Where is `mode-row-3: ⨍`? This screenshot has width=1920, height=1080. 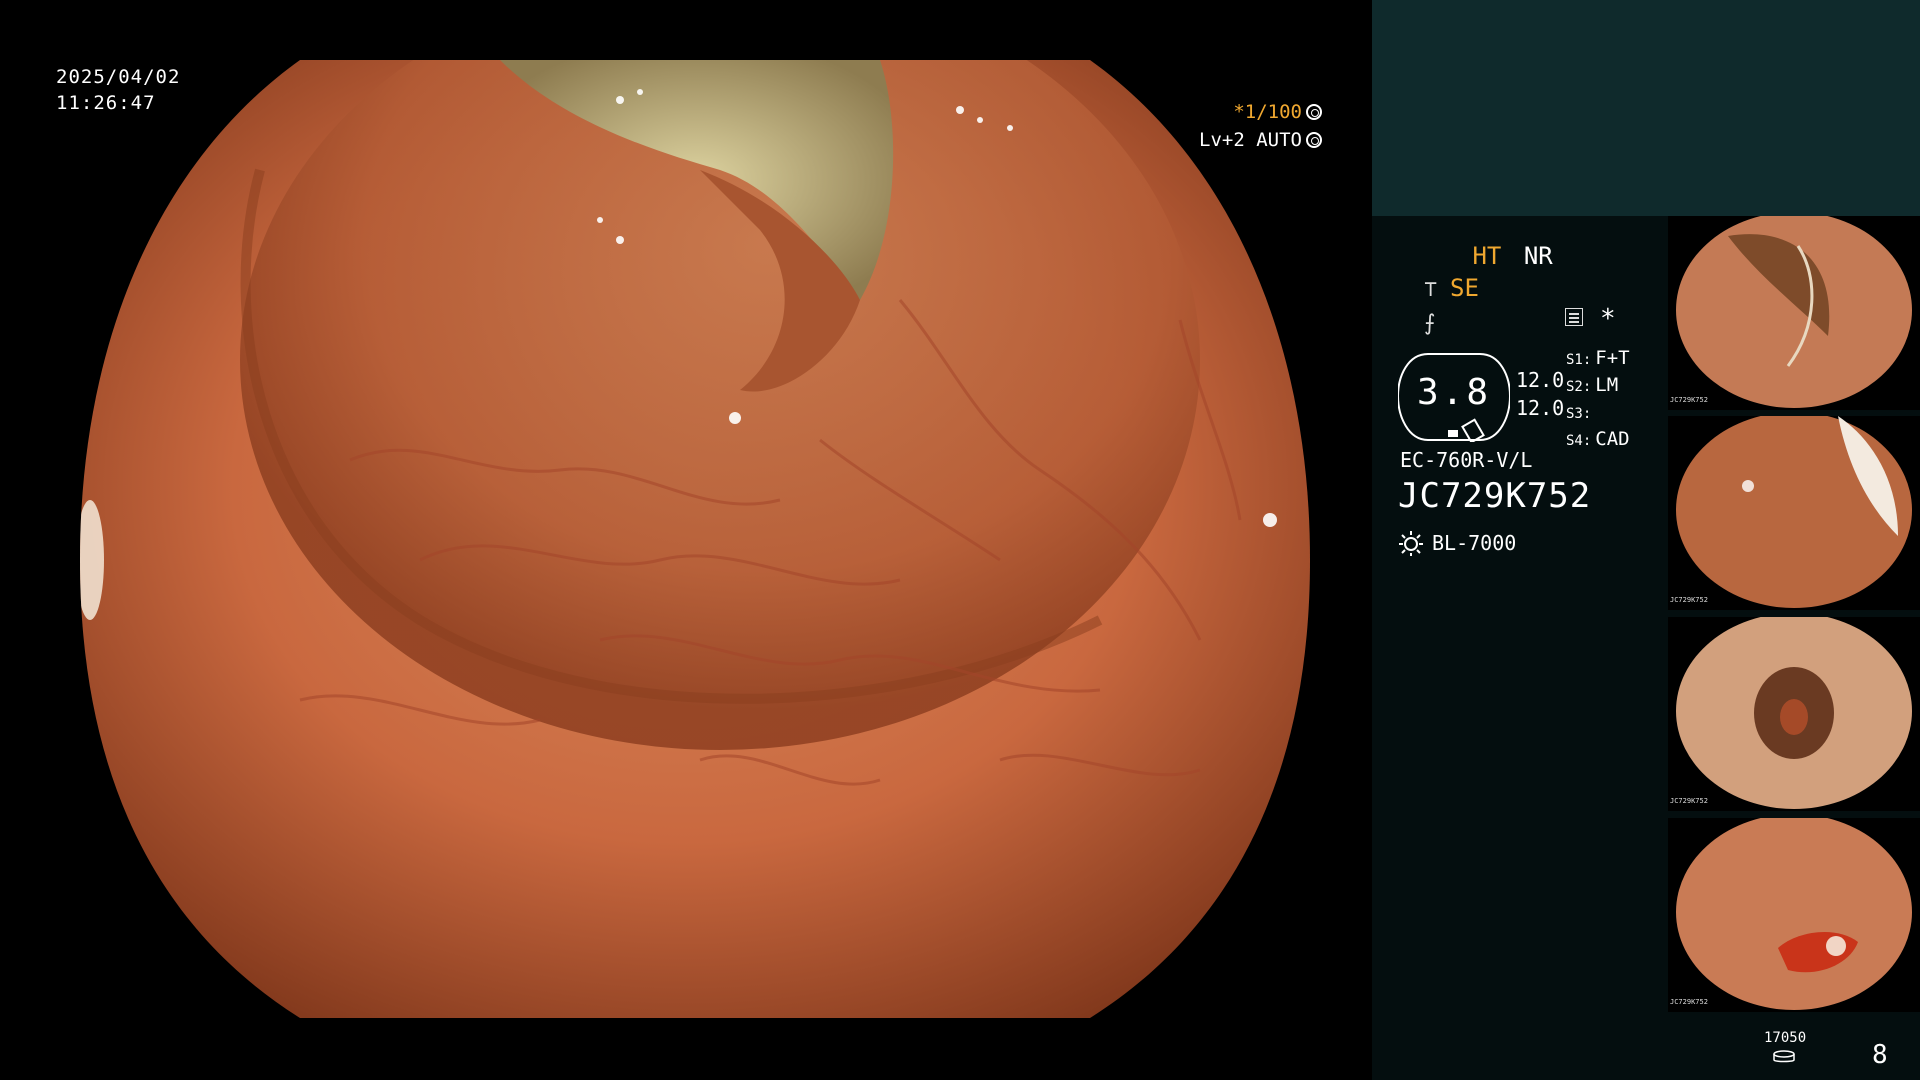 mode-row-3: ⨍ is located at coordinates (1492, 323).